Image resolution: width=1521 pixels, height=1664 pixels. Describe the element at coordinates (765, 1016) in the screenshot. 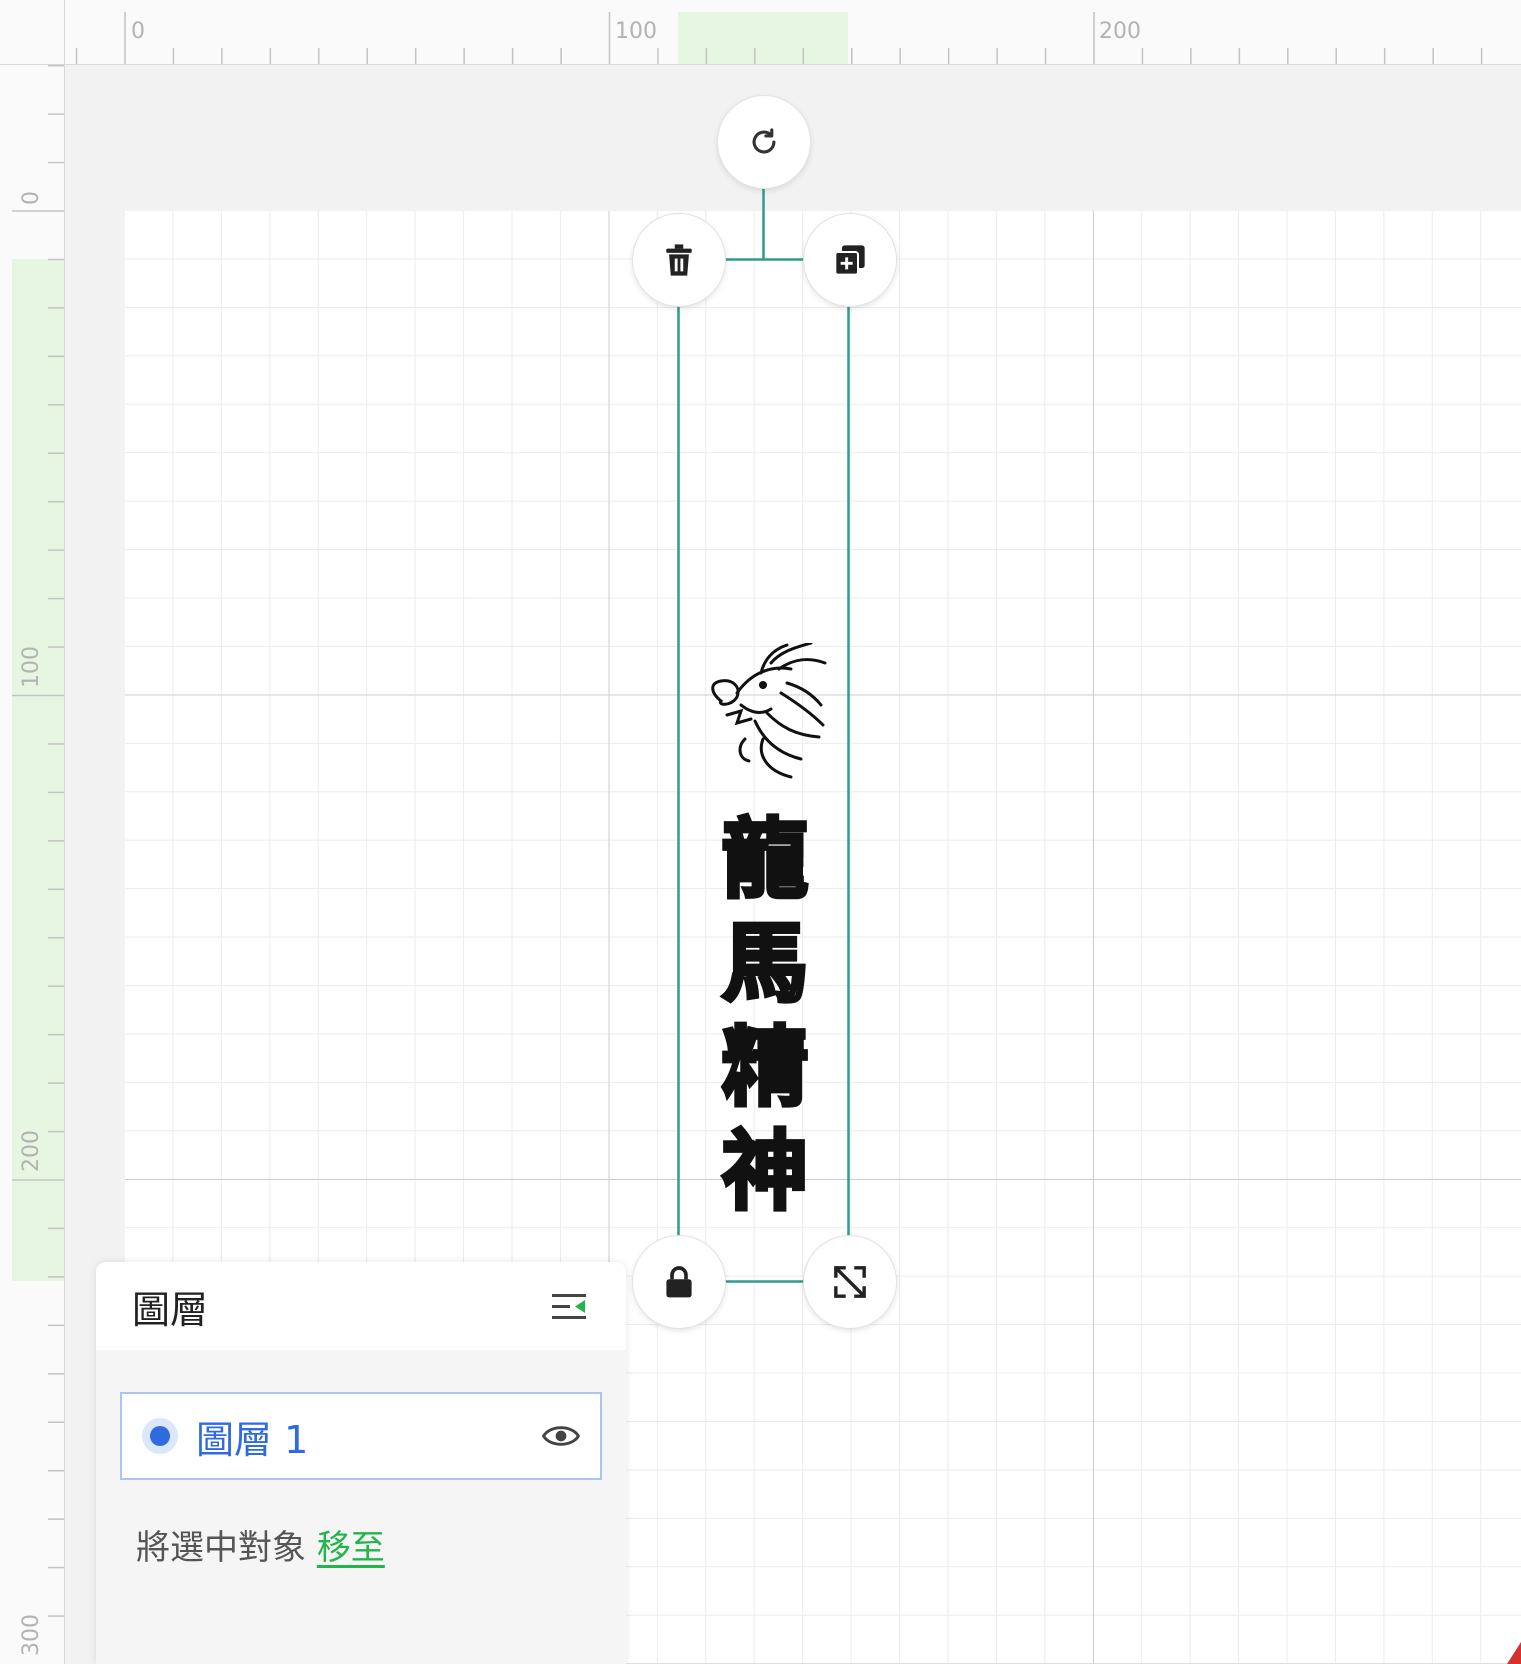

I see `artwork-text: 龍 馬 精 神` at that location.